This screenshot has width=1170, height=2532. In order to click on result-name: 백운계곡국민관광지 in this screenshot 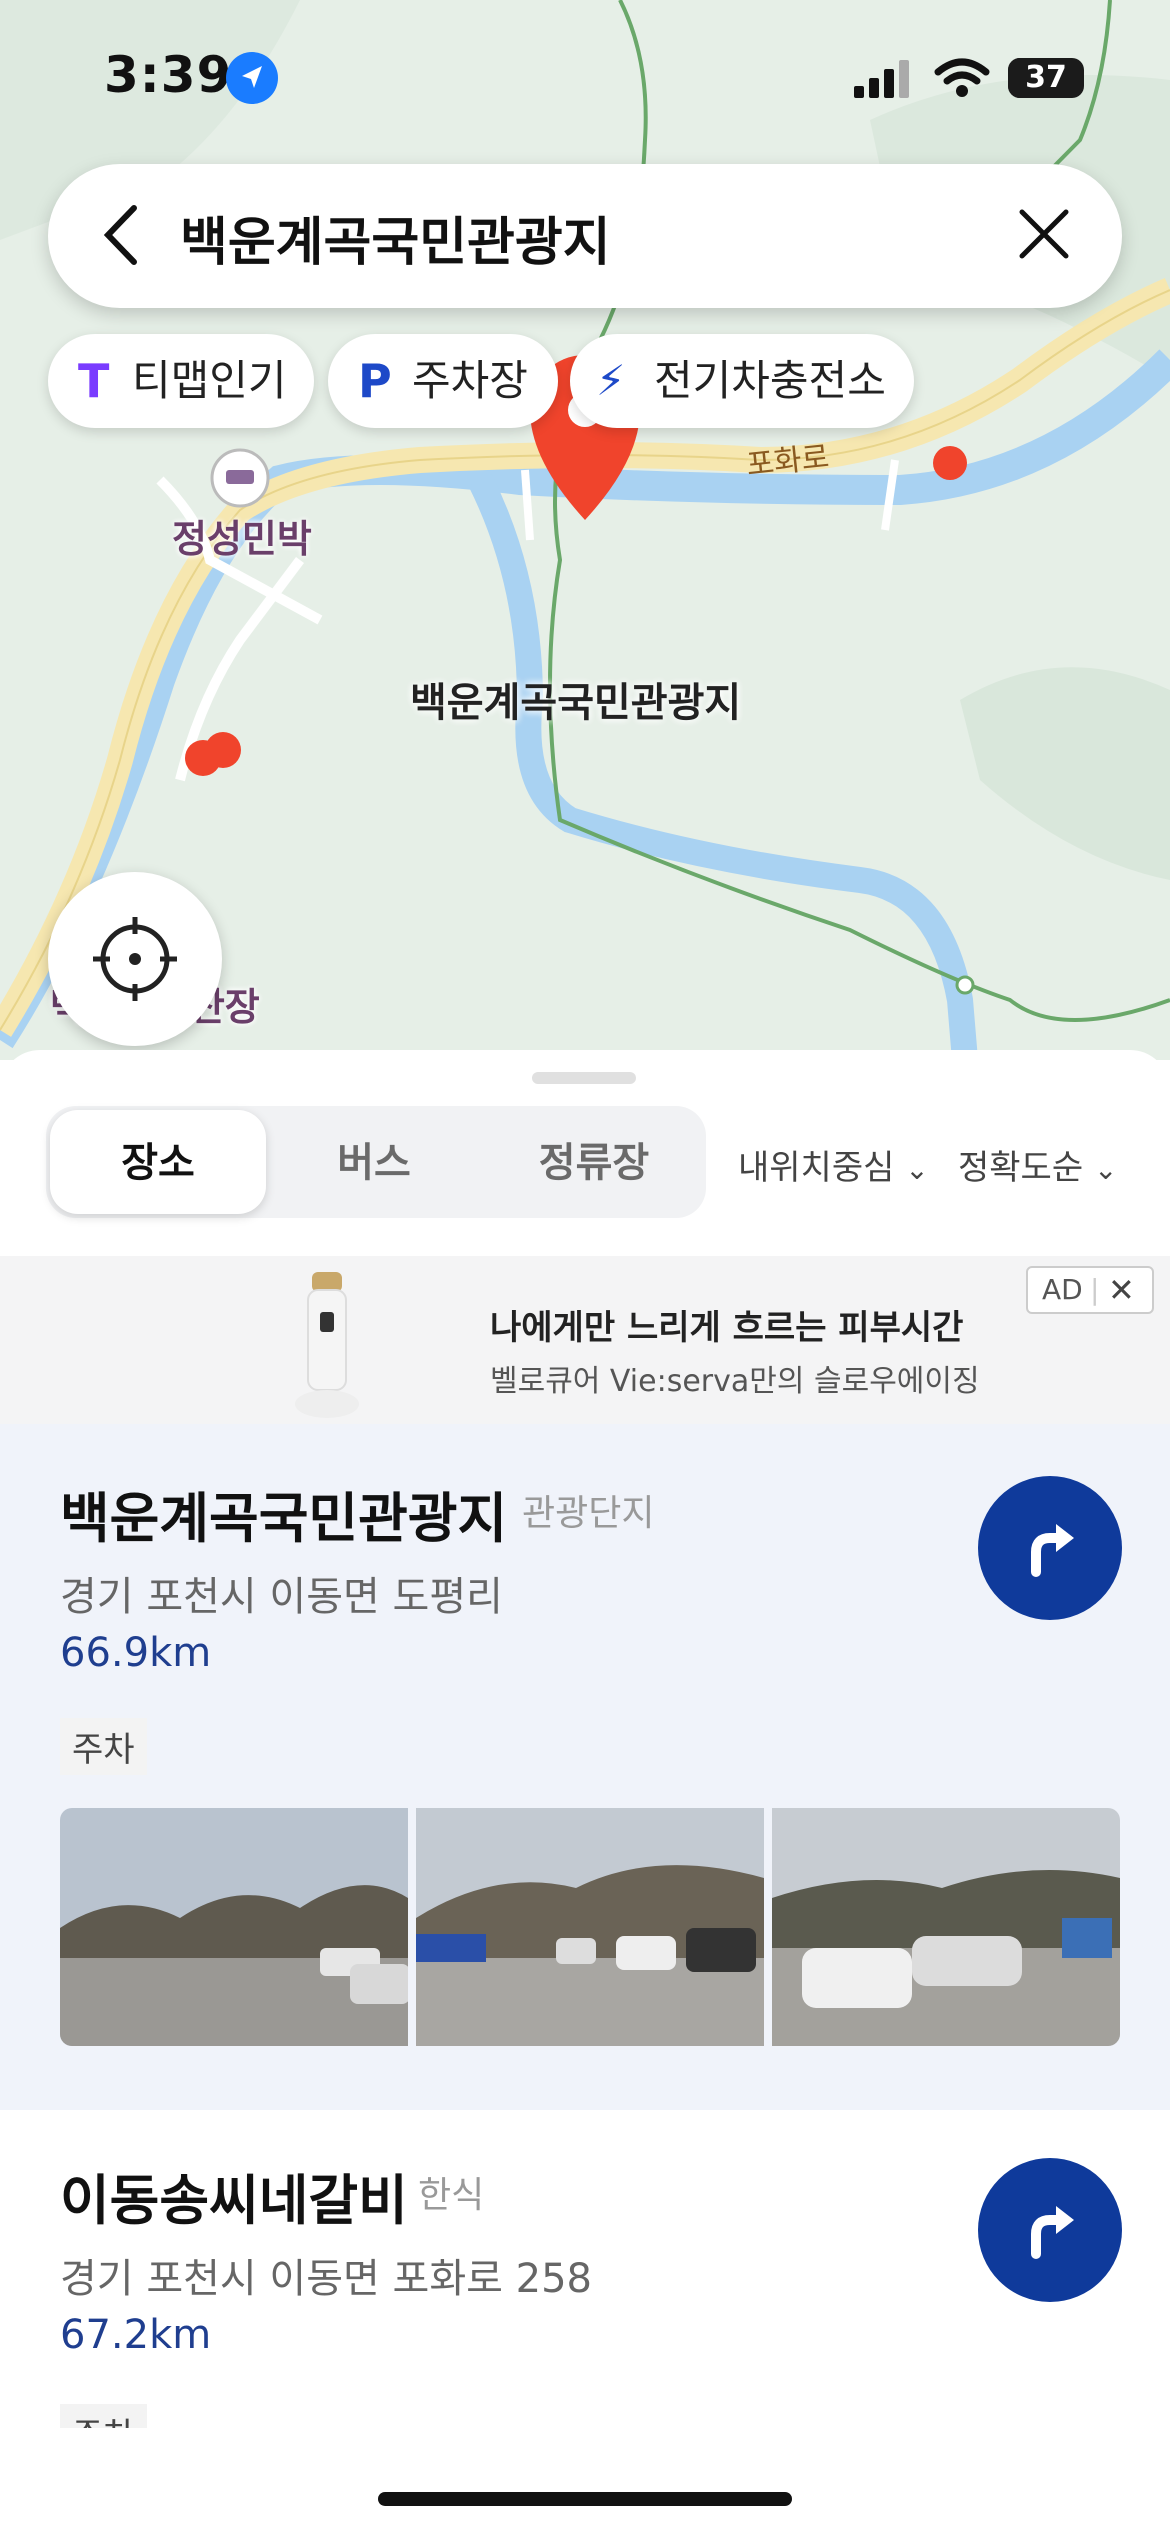, I will do `click(283, 1513)`.